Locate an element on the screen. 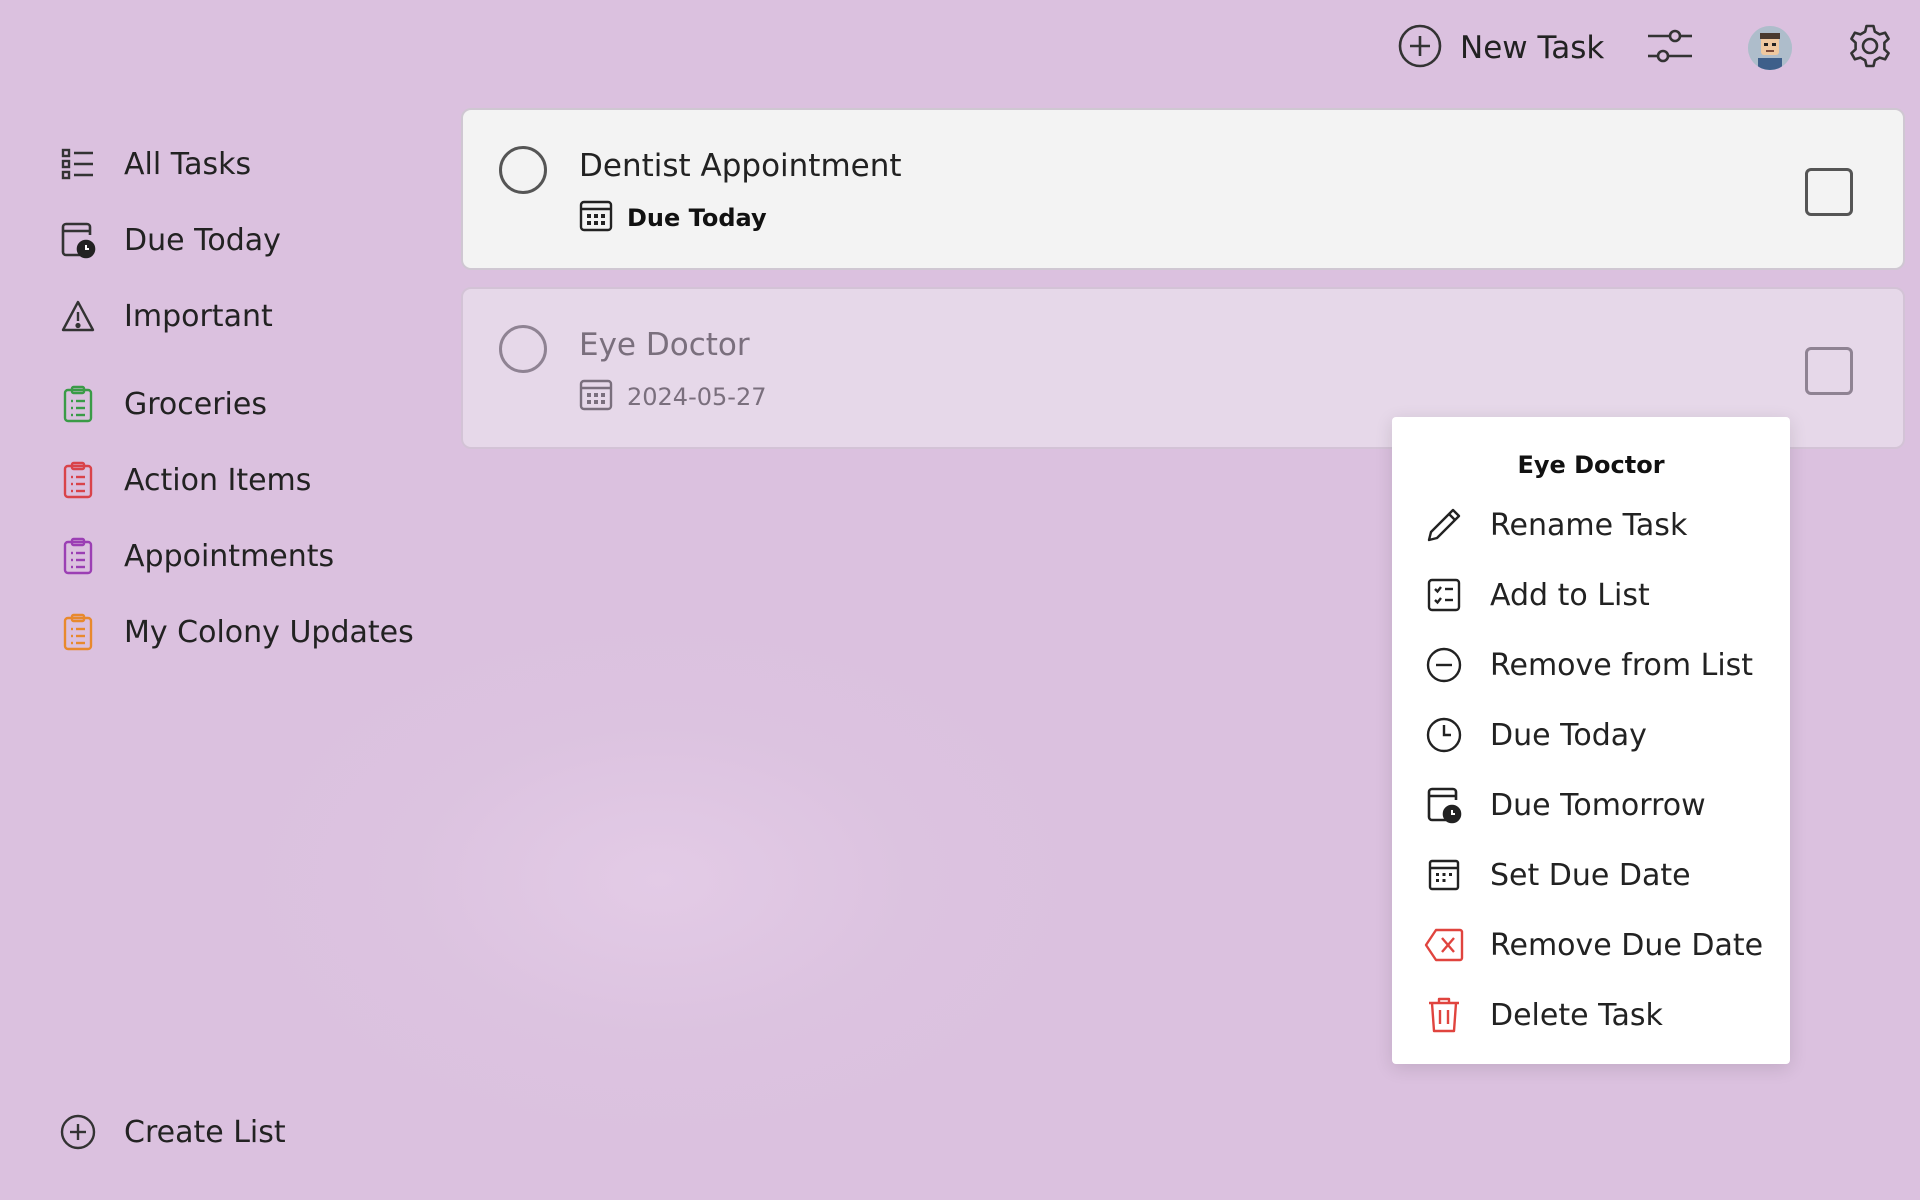 This screenshot has width=1920, height=1200. set-due-date-menu-item: Set Due Date is located at coordinates (1557, 875).